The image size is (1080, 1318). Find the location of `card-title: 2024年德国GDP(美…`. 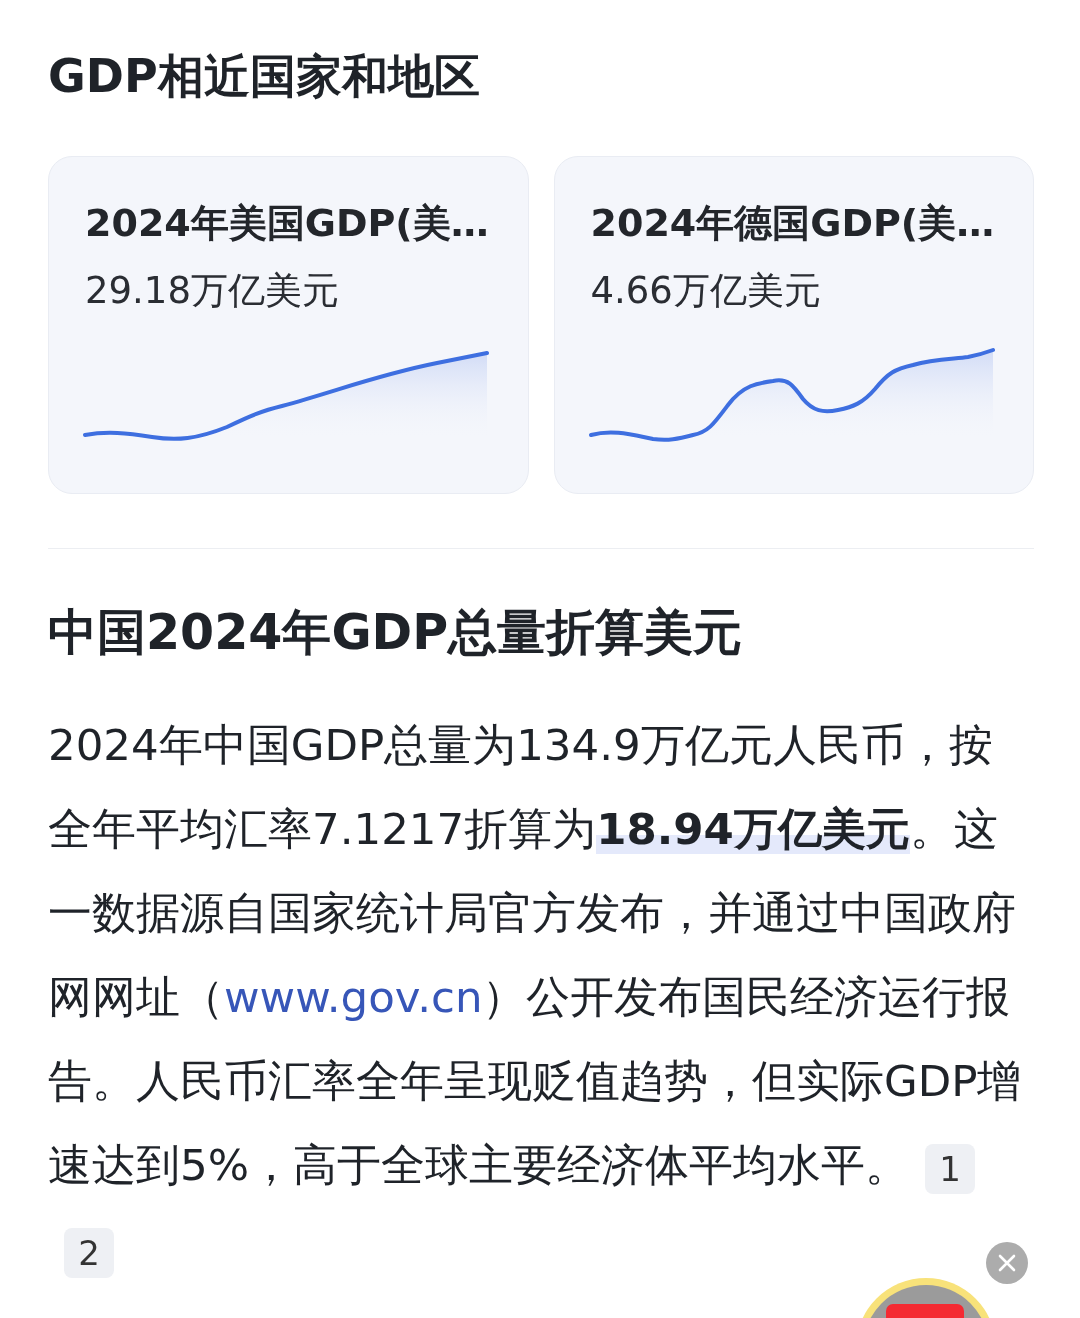

card-title: 2024年德国GDP(美… is located at coordinates (793, 223).